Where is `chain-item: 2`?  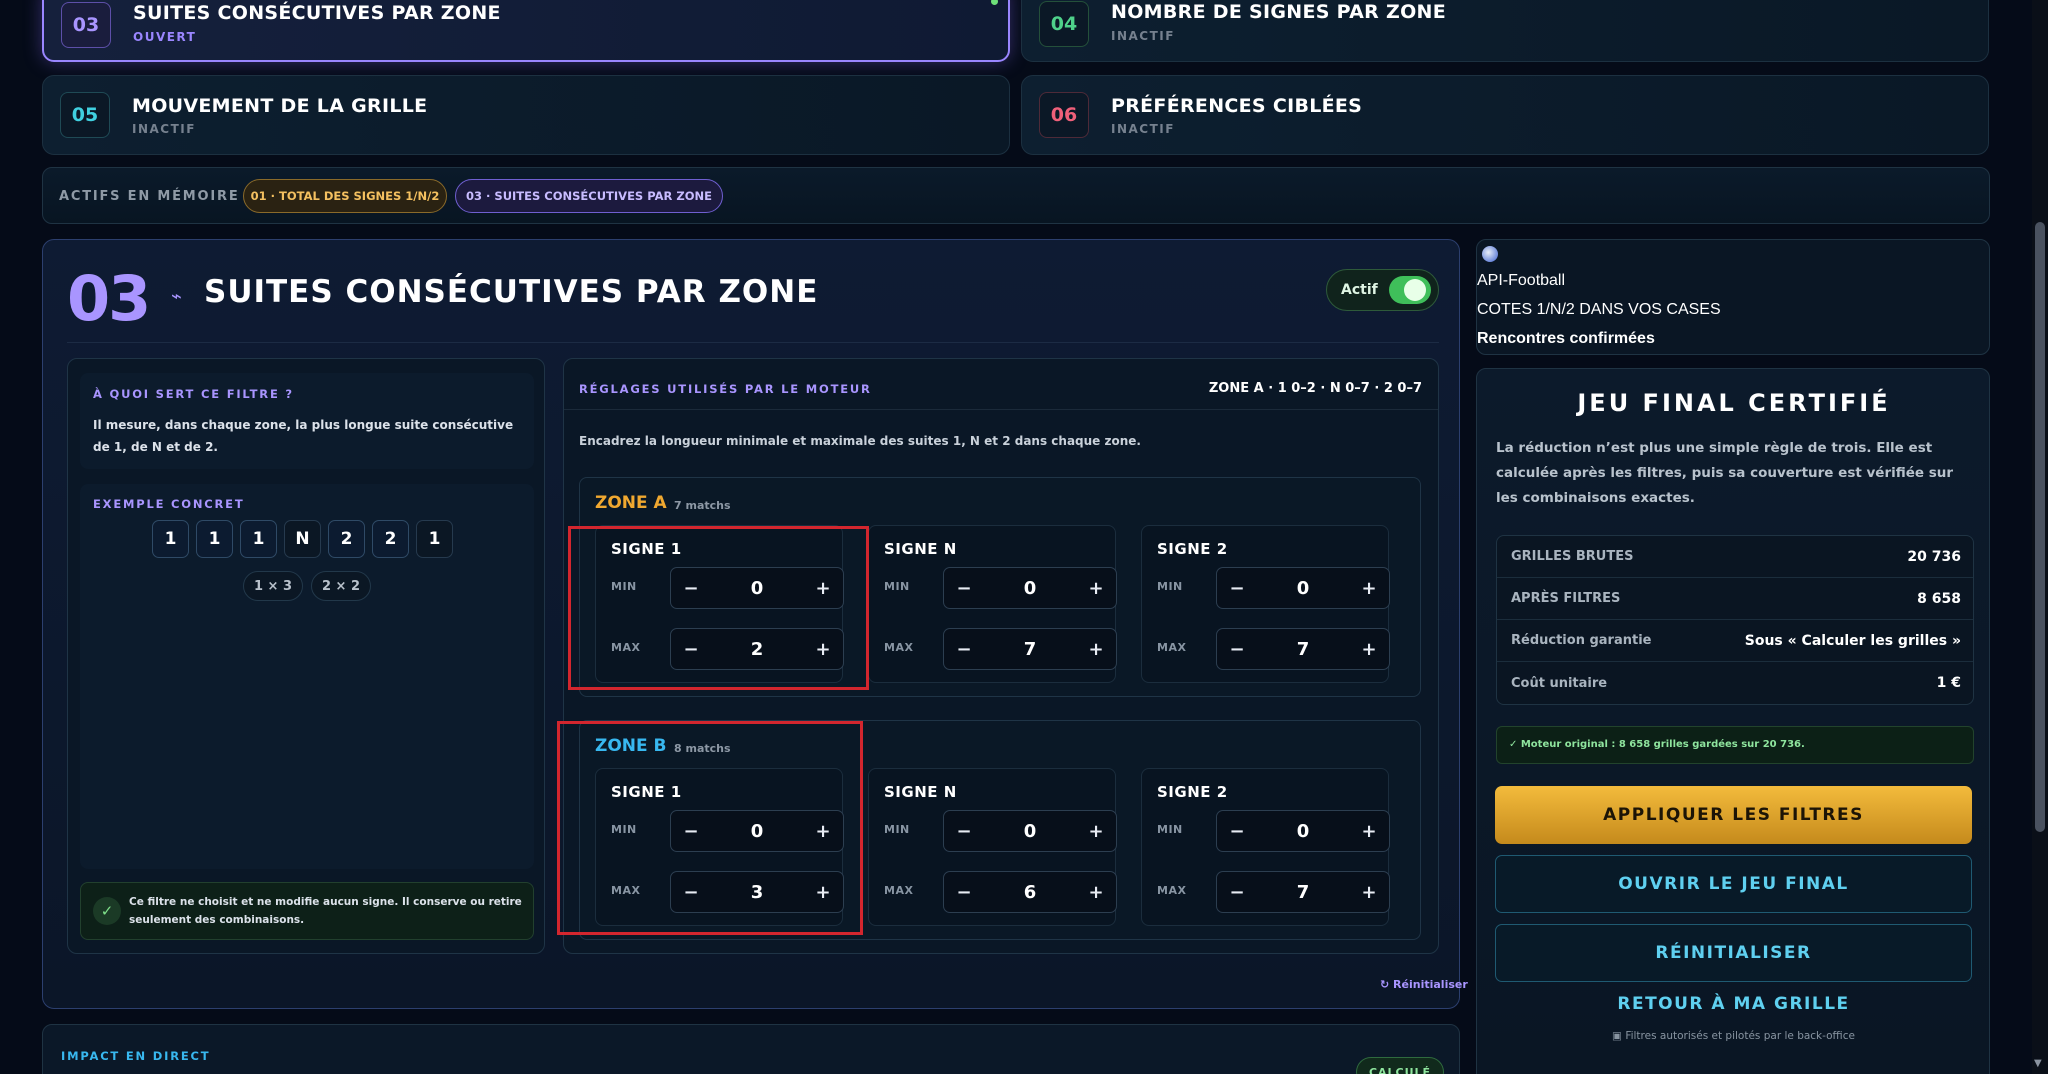 chain-item: 2 is located at coordinates (390, 539).